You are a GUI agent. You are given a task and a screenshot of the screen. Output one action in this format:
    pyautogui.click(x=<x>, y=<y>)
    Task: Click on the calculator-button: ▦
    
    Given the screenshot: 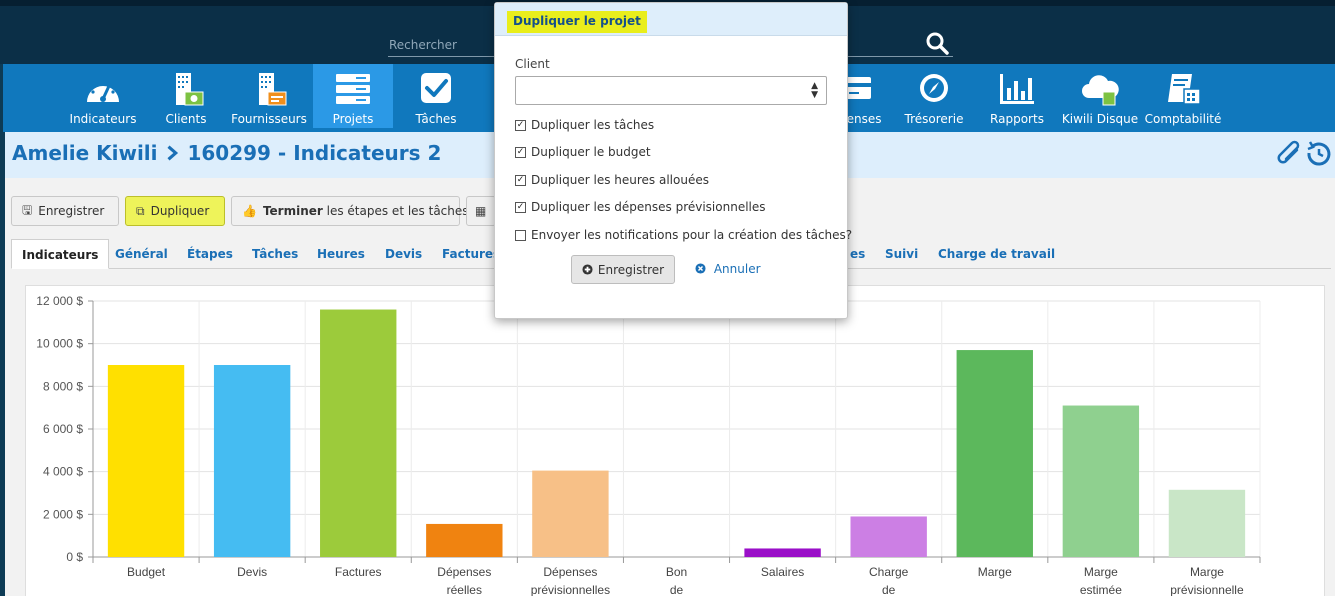 What is the action you would take?
    pyautogui.click(x=481, y=211)
    